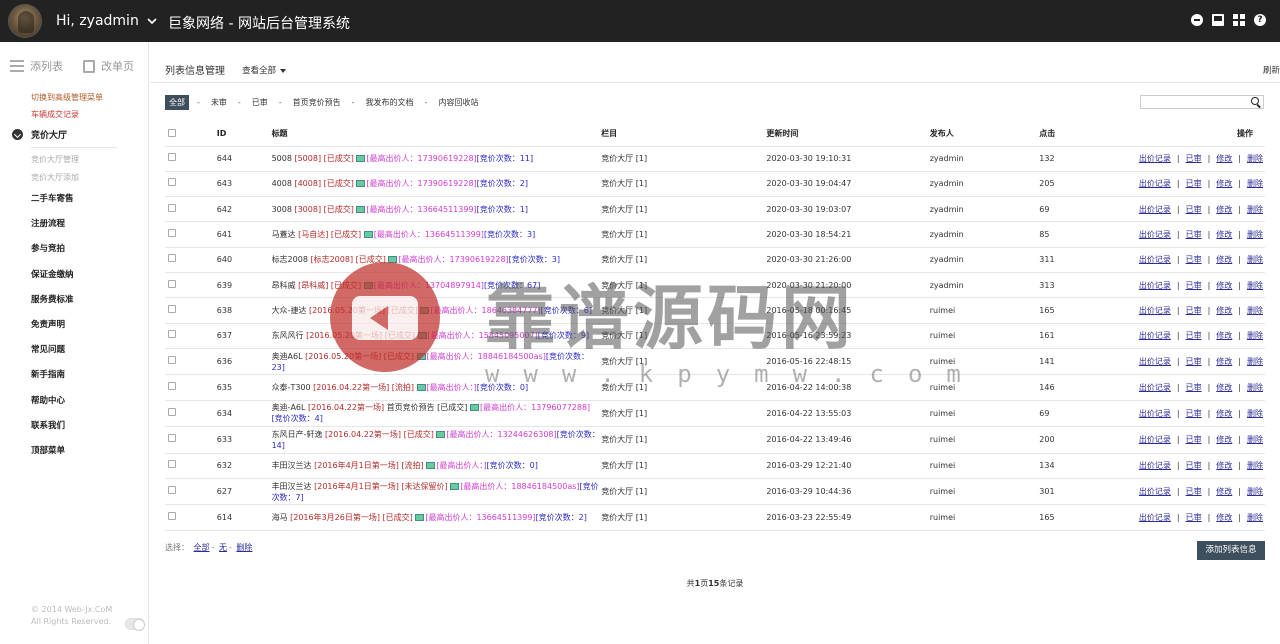  Describe the element at coordinates (282, 209) in the screenshot. I see `row-title-name: 3008` at that location.